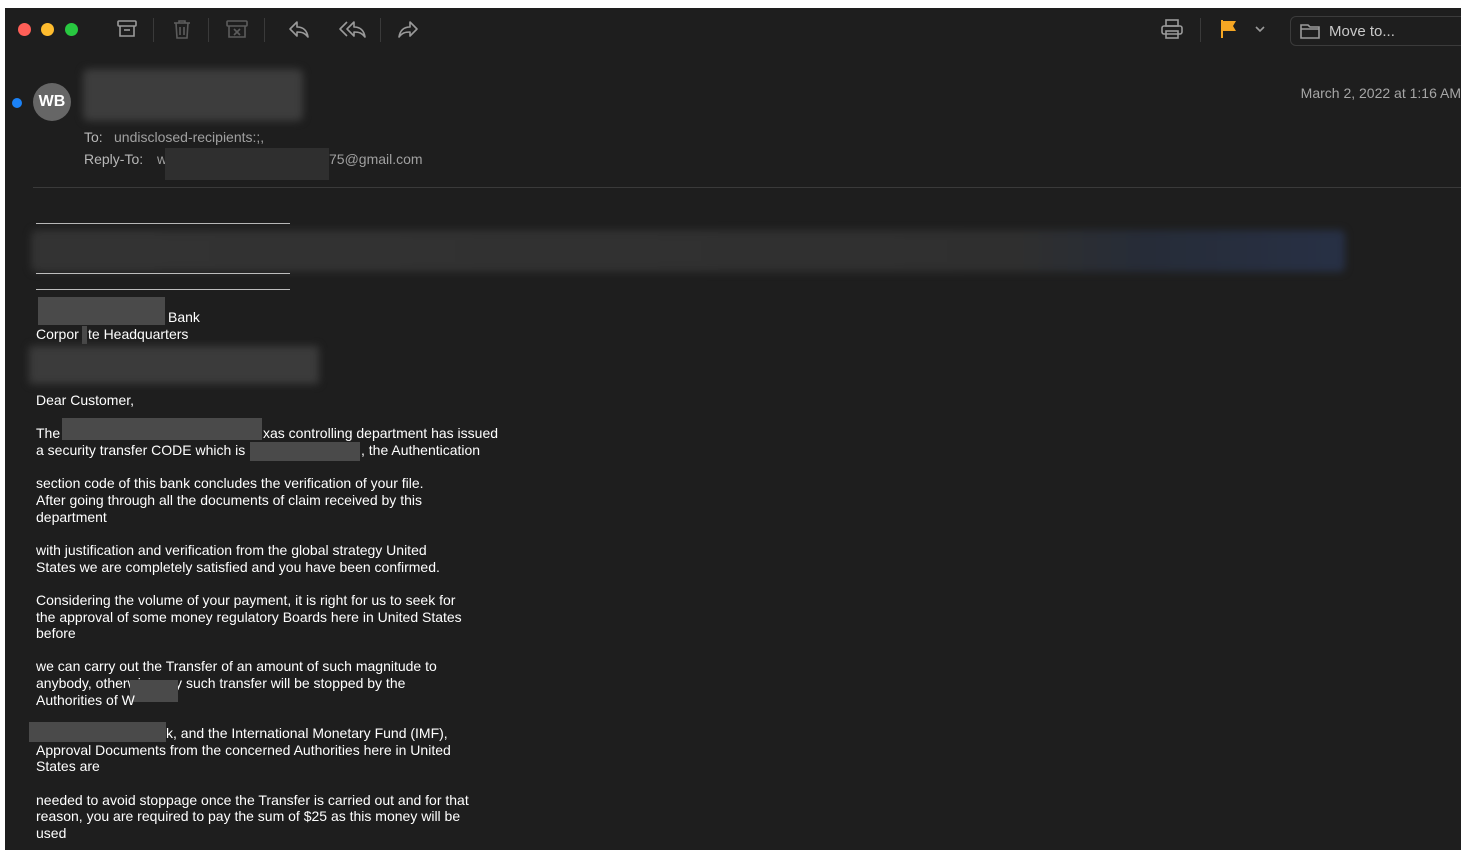 This screenshot has height=850, width=1461. What do you see at coordinates (184, 317) in the screenshot?
I see `bank-suffix: Bank` at bounding box center [184, 317].